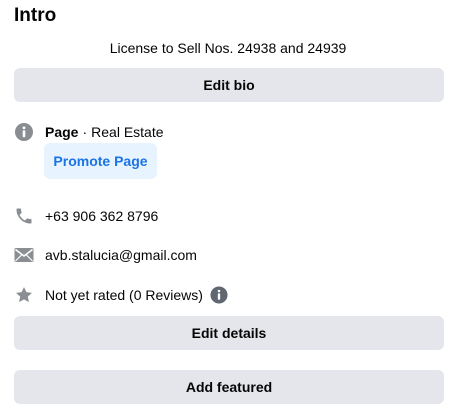  What do you see at coordinates (219, 295) in the screenshot?
I see `rating-info-icon` at bounding box center [219, 295].